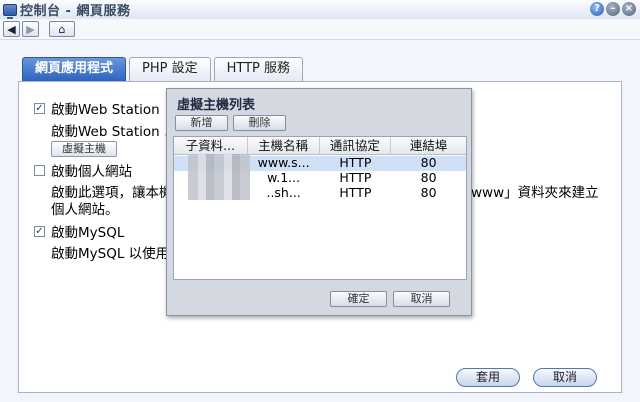 The height and width of the screenshot is (402, 640). What do you see at coordinates (62, 29) in the screenshot?
I see `home-icon: ⌂` at bounding box center [62, 29].